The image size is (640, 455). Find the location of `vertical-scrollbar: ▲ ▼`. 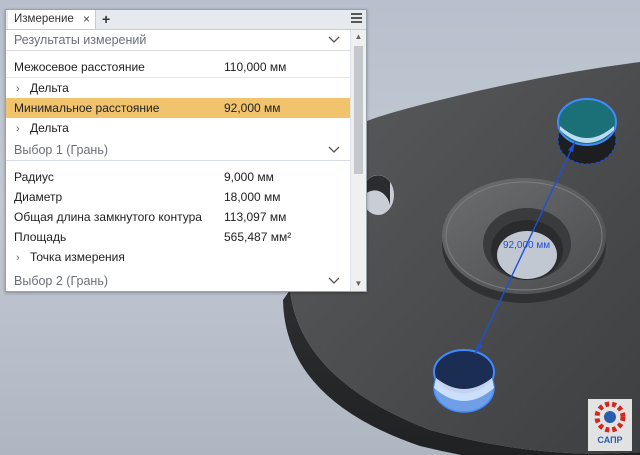

vertical-scrollbar: ▲ ▼ is located at coordinates (358, 160).